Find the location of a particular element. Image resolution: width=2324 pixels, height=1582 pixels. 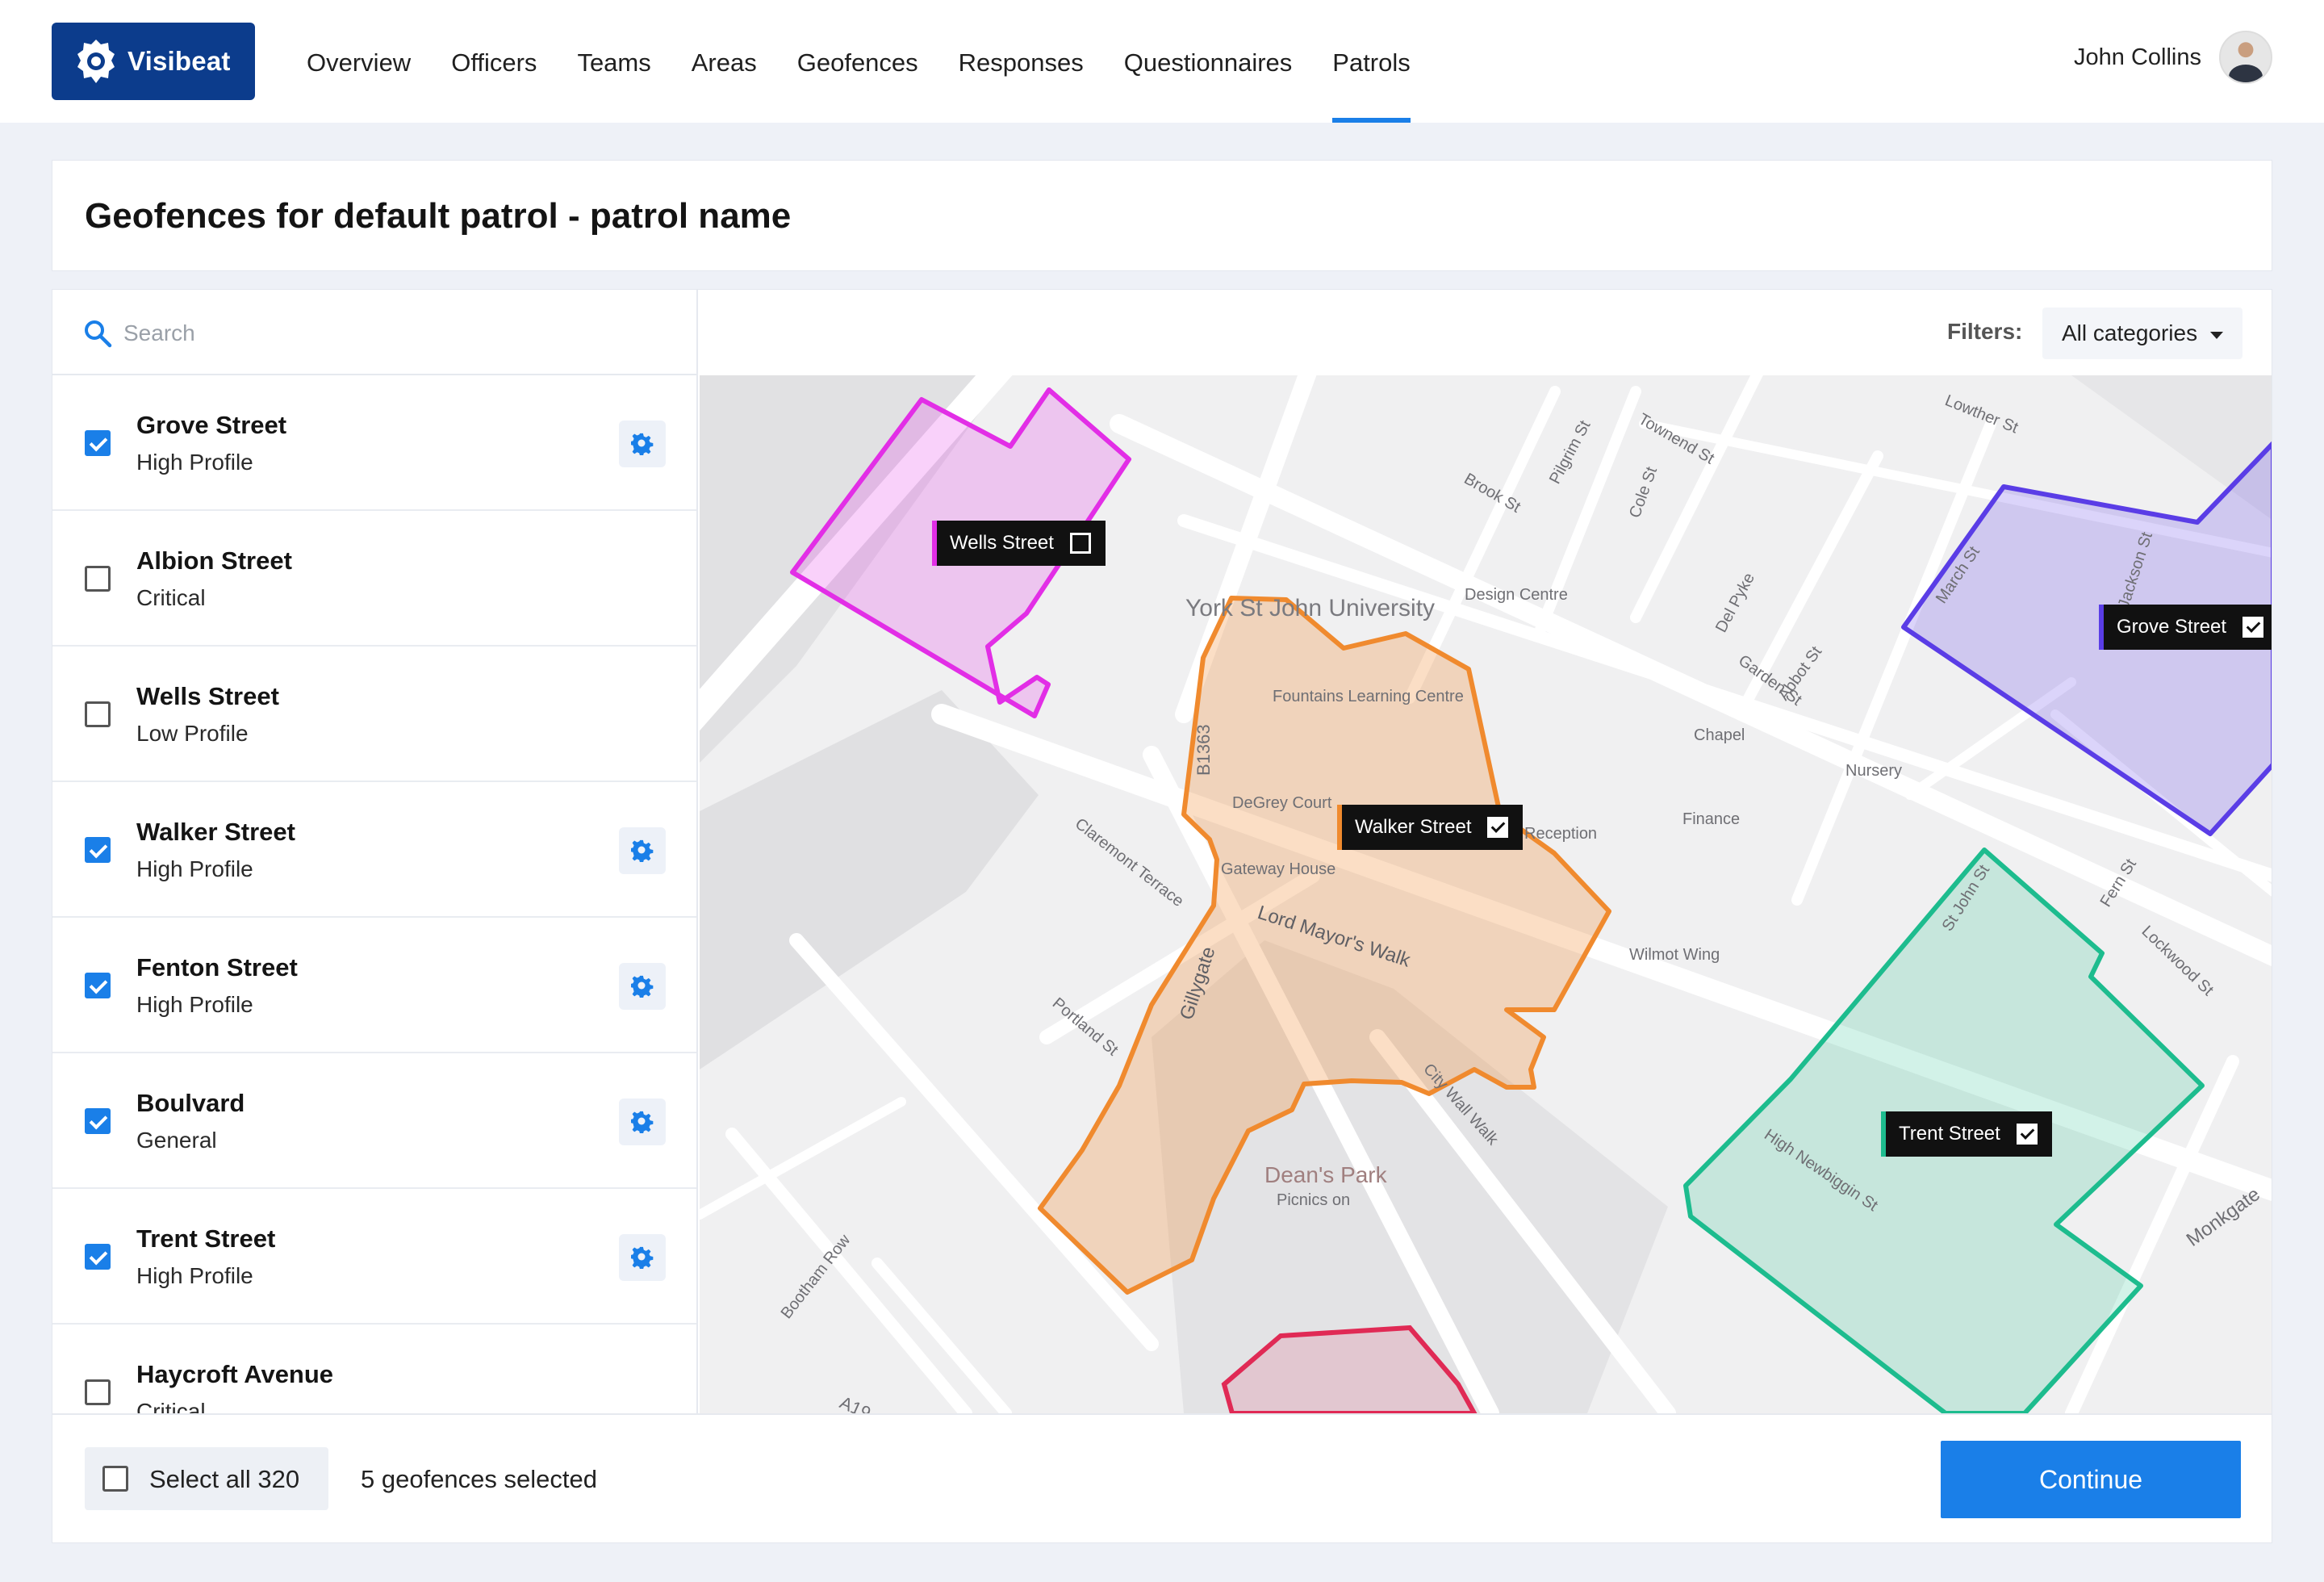

geofence-name: Walker Street is located at coordinates (215, 832).